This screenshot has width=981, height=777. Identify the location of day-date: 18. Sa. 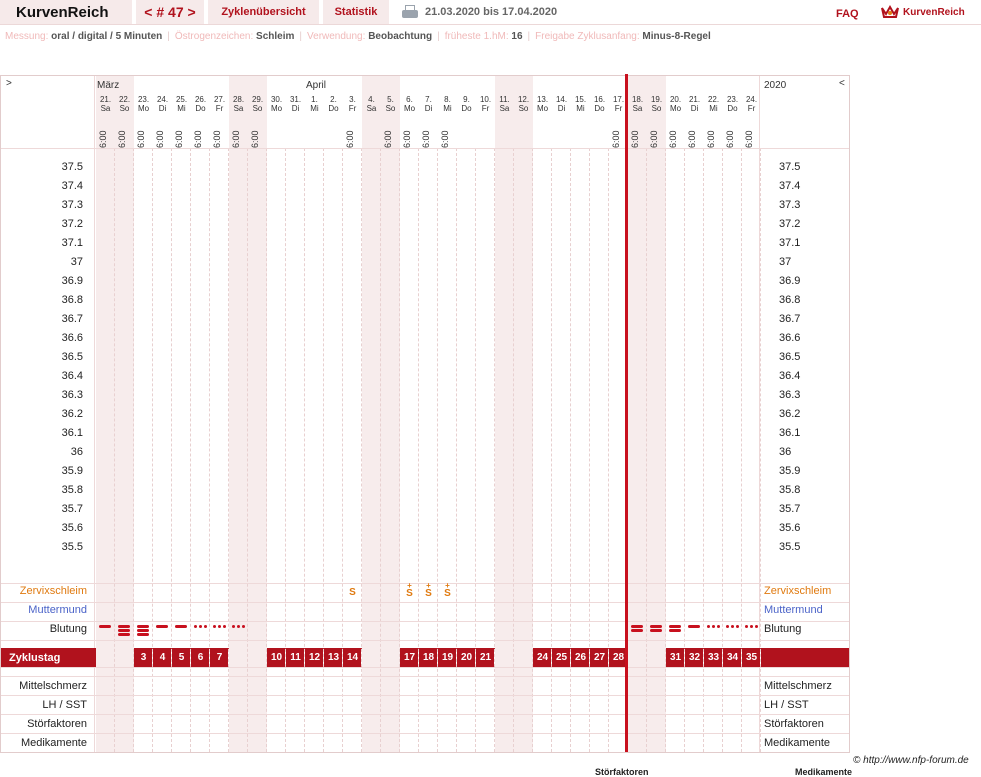
(637, 104).